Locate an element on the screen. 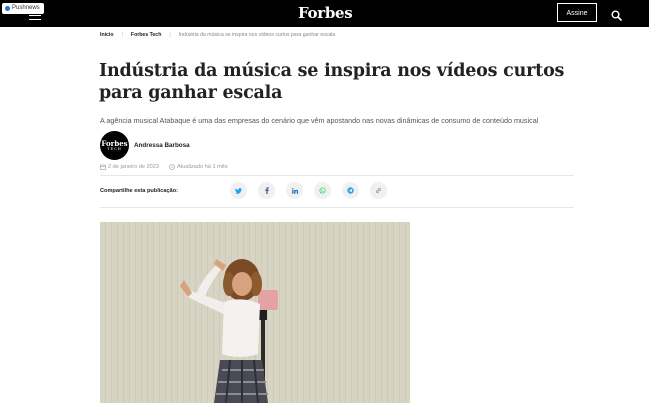 The width and height of the screenshot is (649, 403). link-icon is located at coordinates (378, 190).